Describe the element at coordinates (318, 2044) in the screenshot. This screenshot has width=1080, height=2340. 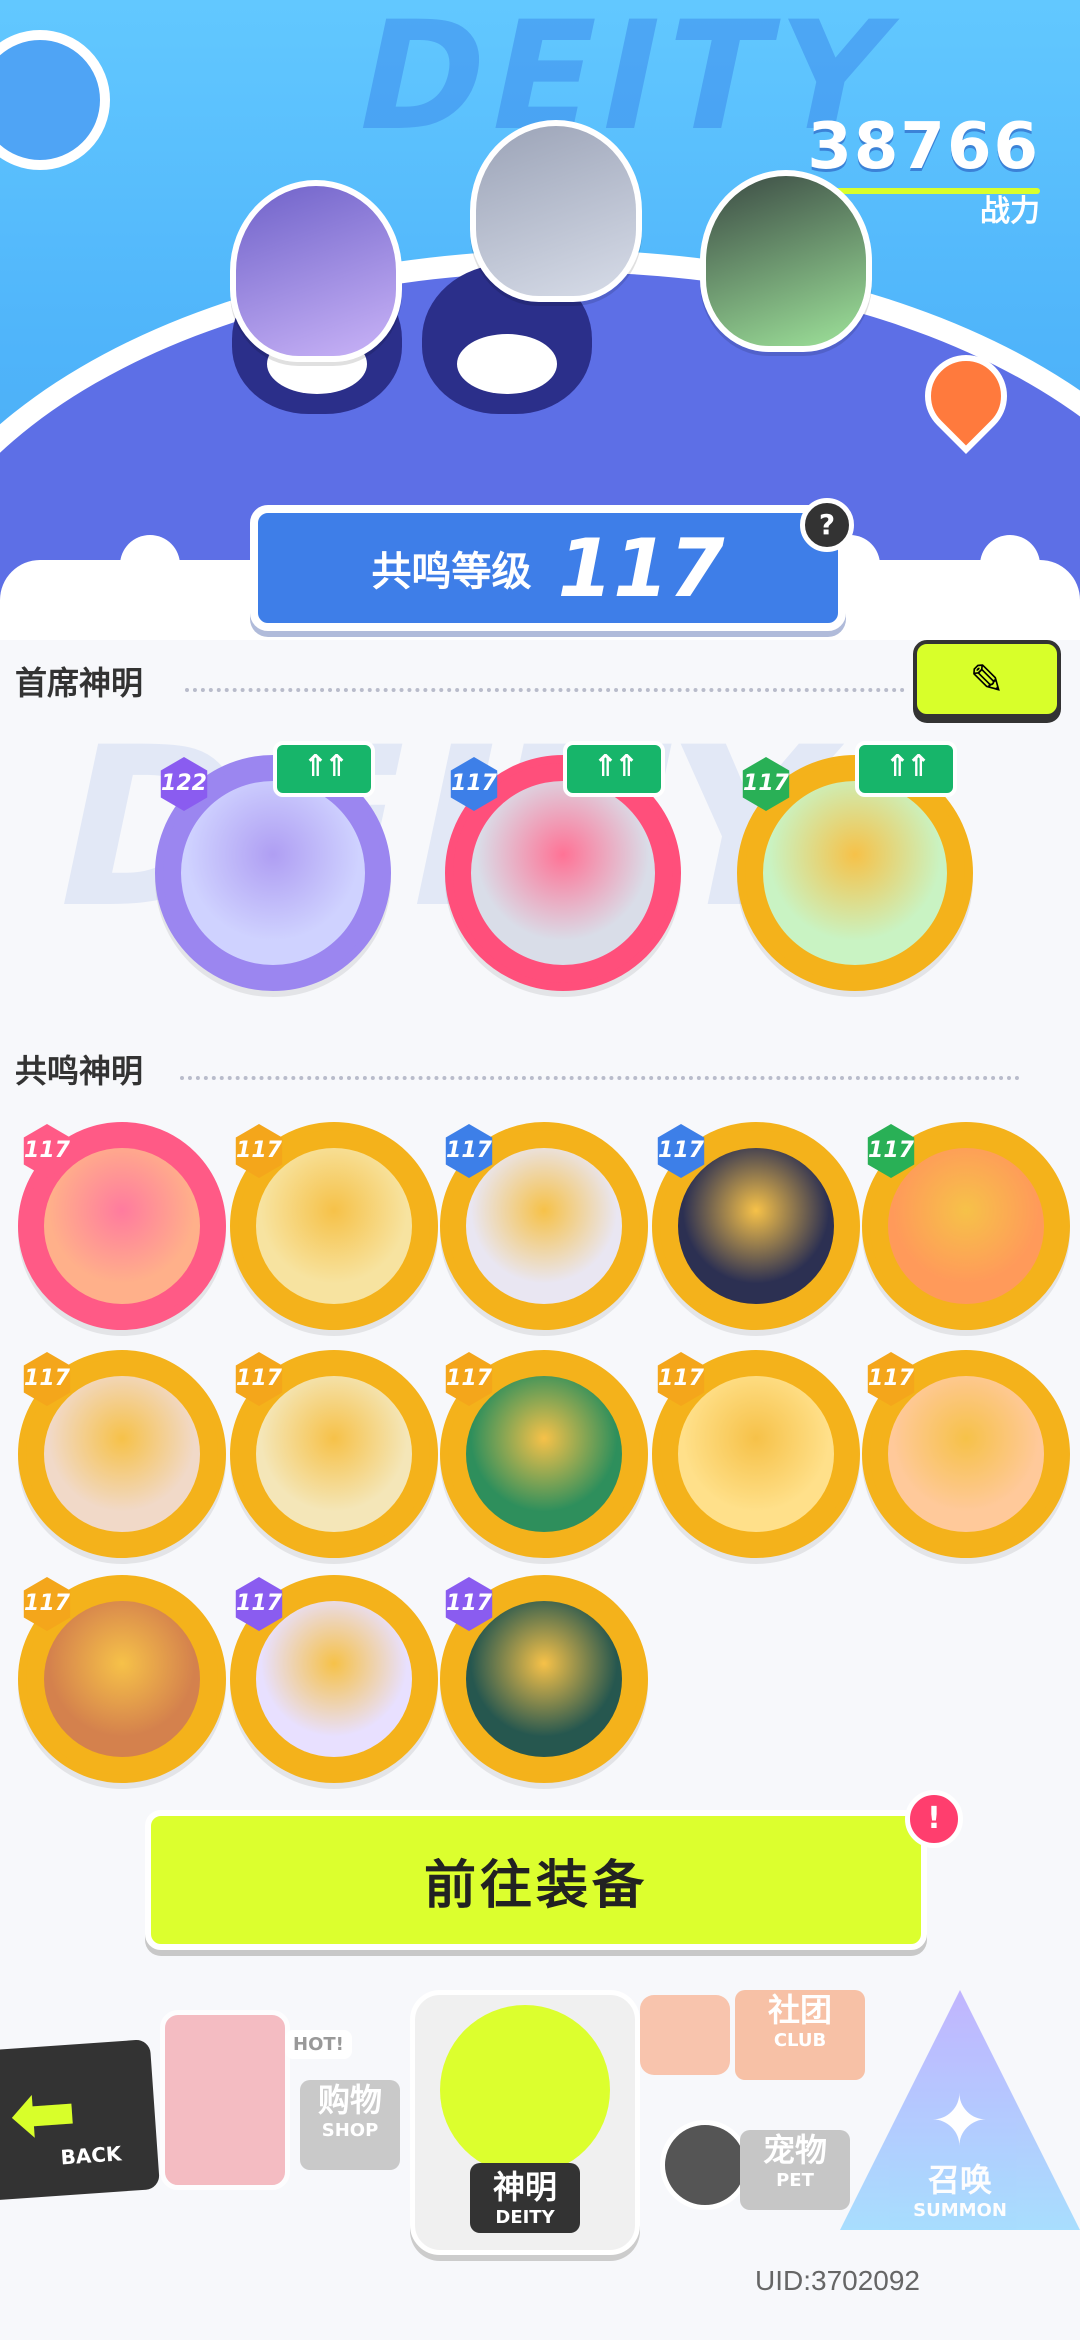
I see `shop-hot-badge: HOT!` at that location.